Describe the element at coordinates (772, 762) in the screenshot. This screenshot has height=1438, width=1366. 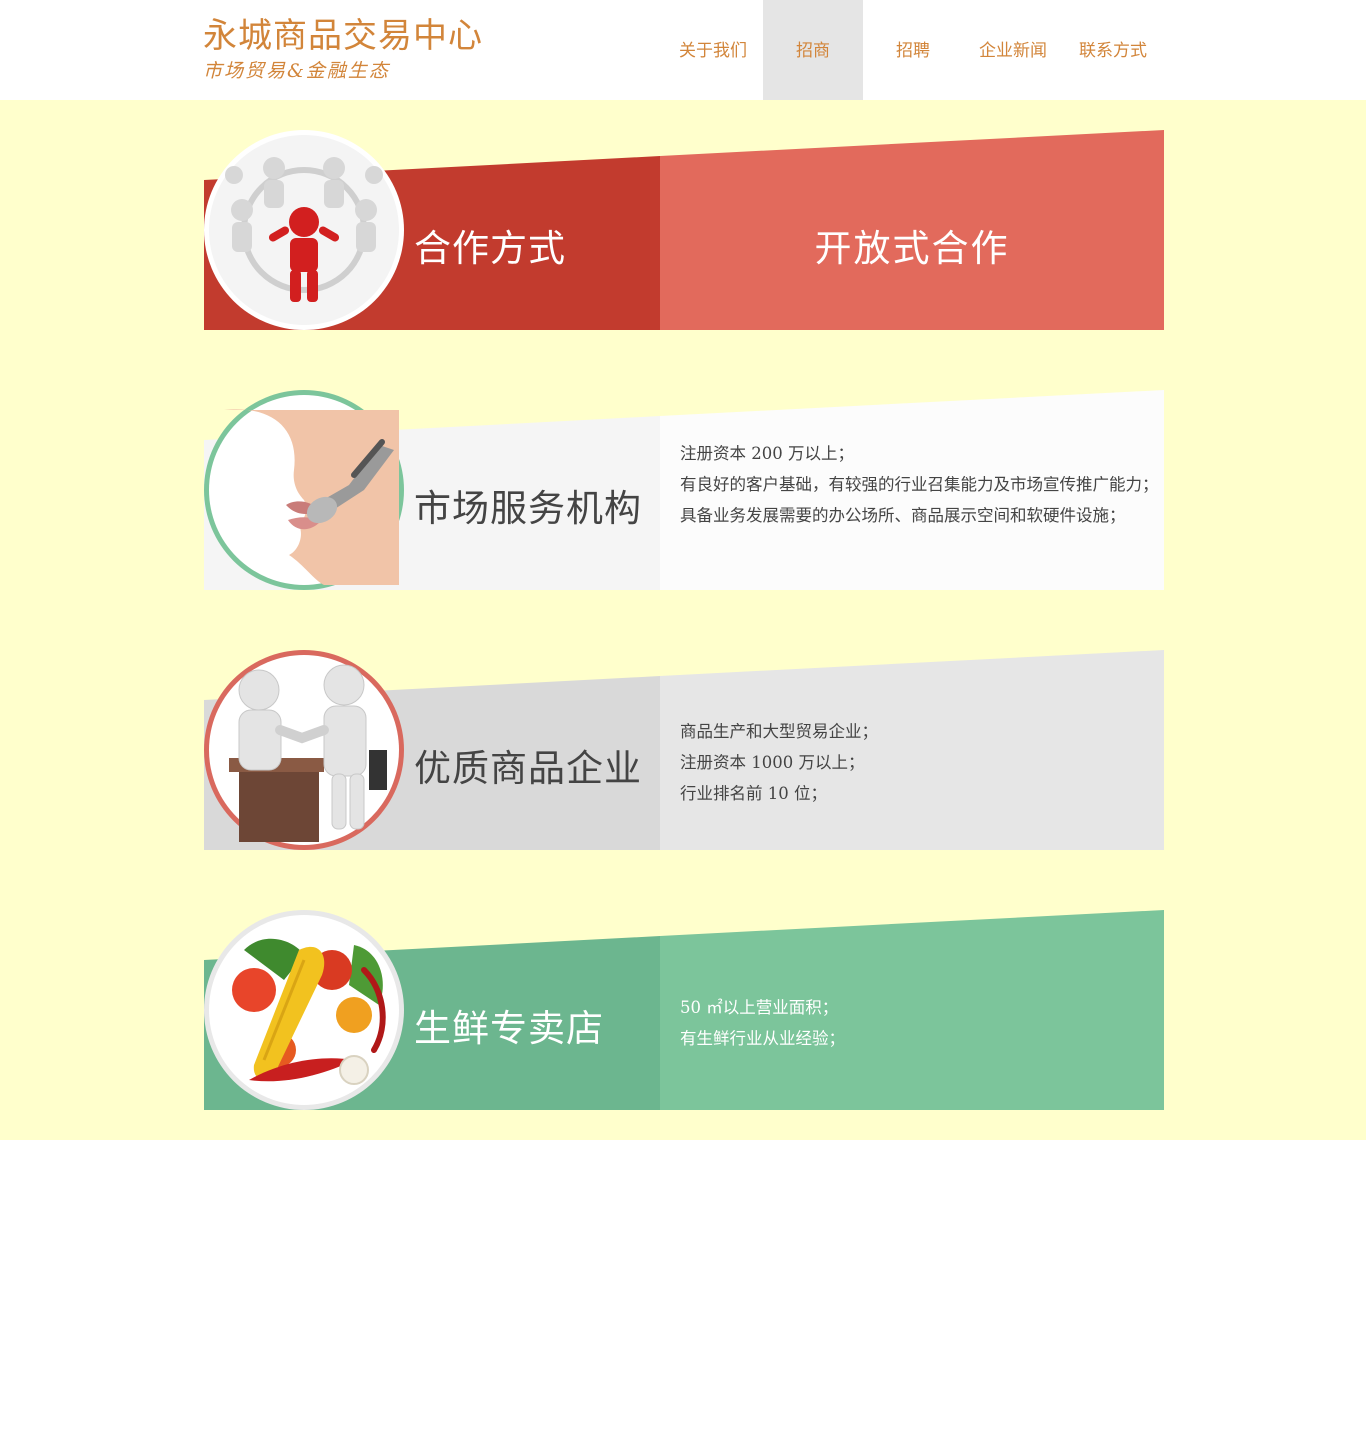
I see `requirement-line: 注册资本 1000 万以上；` at that location.